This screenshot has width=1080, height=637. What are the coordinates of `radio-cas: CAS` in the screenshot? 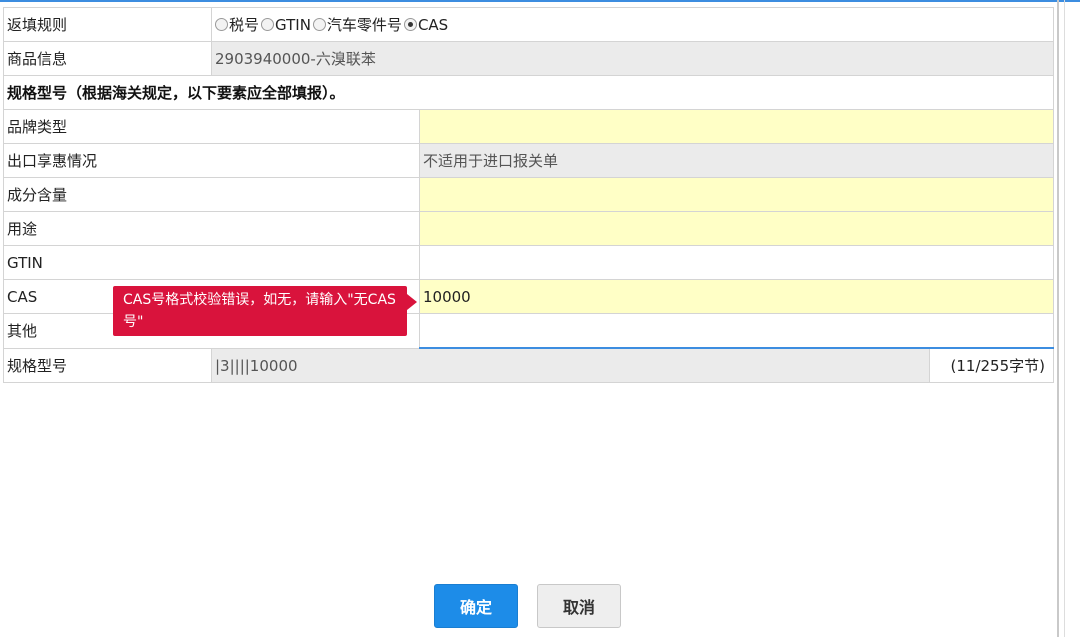 It's located at (426, 24).